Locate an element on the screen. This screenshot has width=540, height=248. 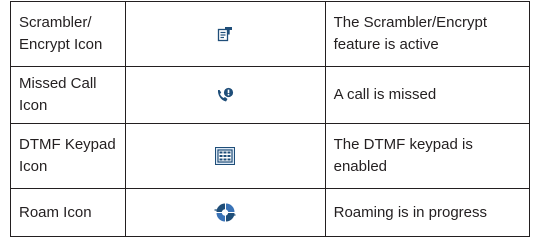
missed-call-icon is located at coordinates (225, 95).